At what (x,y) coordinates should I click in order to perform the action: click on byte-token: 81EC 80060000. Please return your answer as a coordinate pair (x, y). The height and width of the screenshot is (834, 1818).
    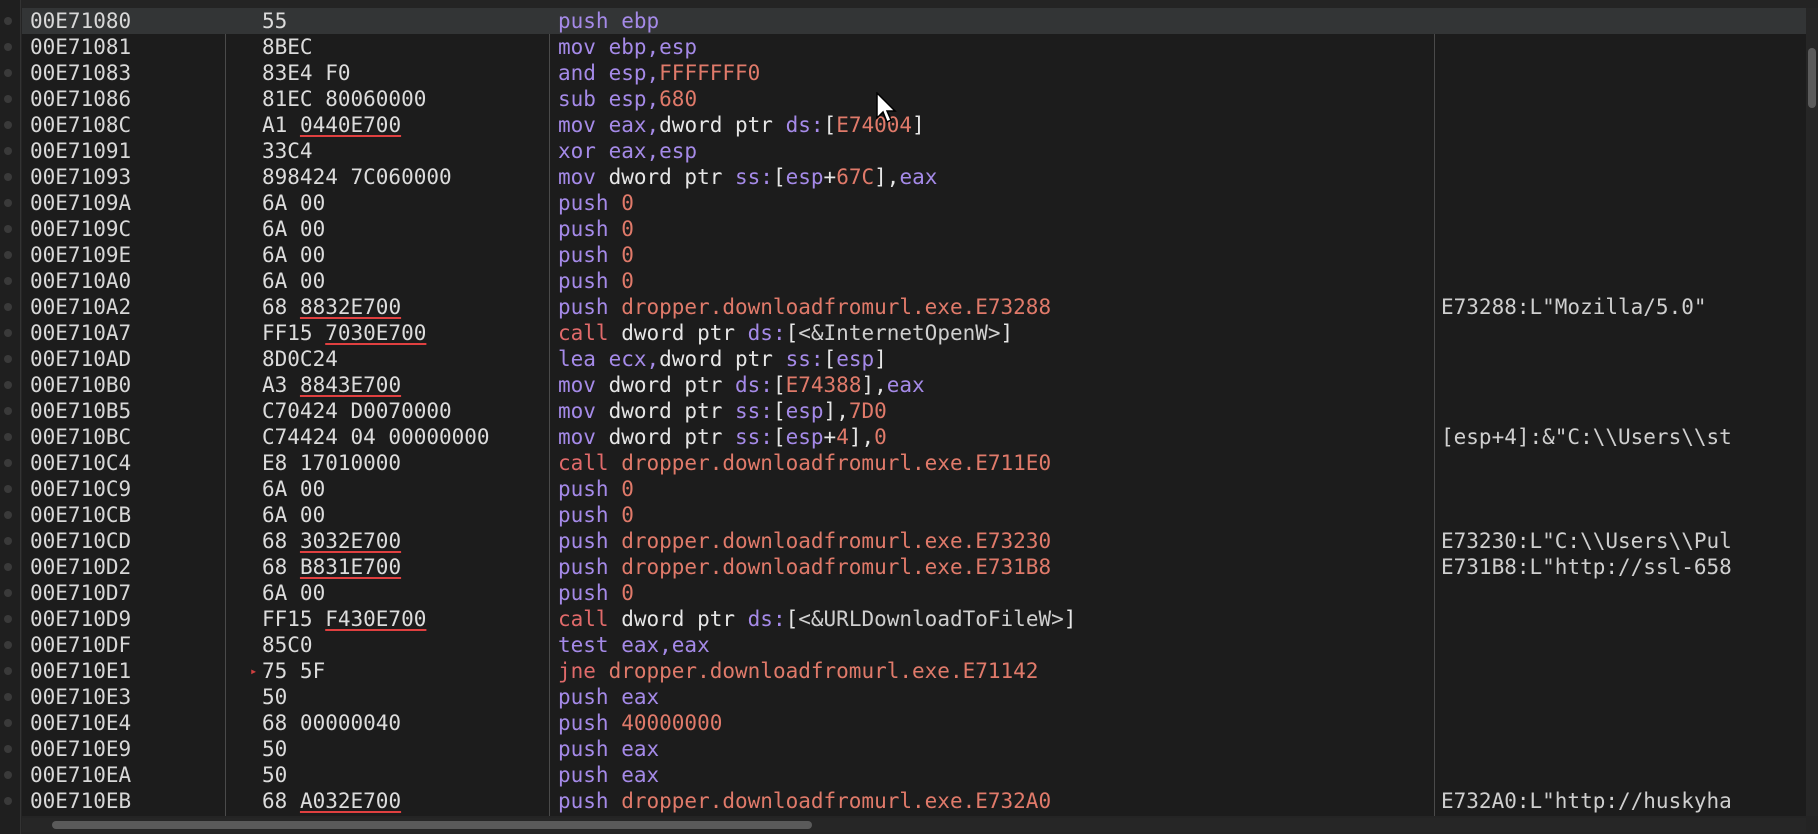
    Looking at the image, I should click on (344, 99).